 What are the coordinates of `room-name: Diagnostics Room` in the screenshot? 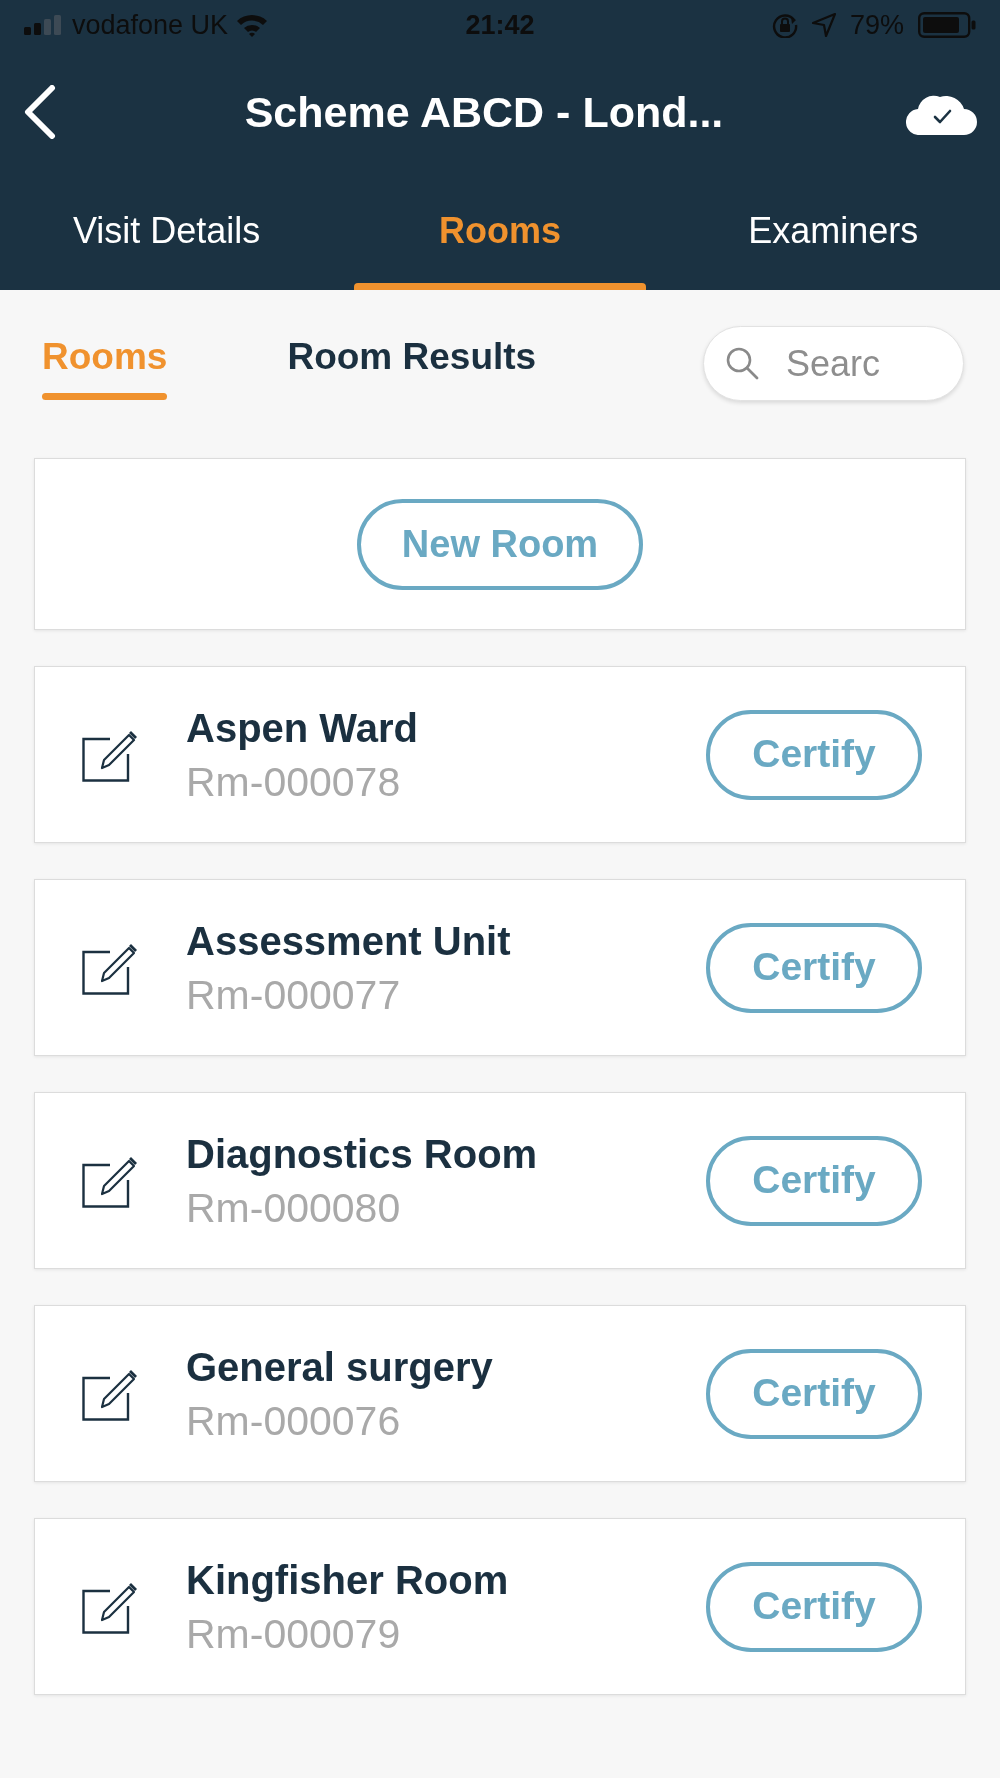 It's located at (362, 1154).